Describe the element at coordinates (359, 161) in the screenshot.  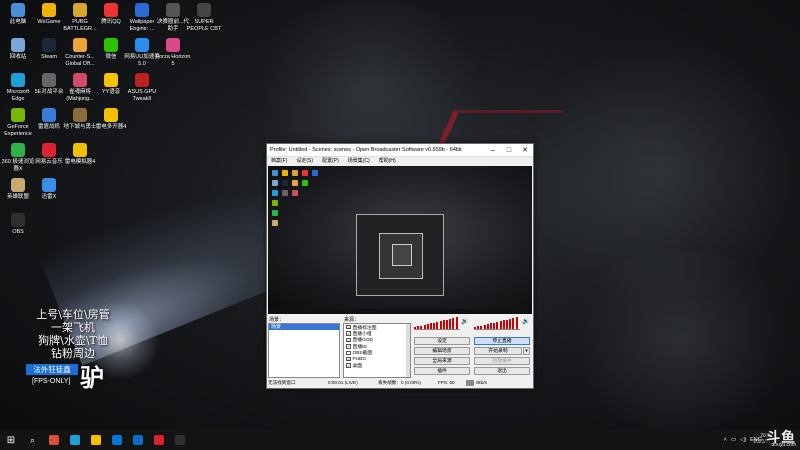
I see `menu-scene-collection: 场景集(C)` at that location.